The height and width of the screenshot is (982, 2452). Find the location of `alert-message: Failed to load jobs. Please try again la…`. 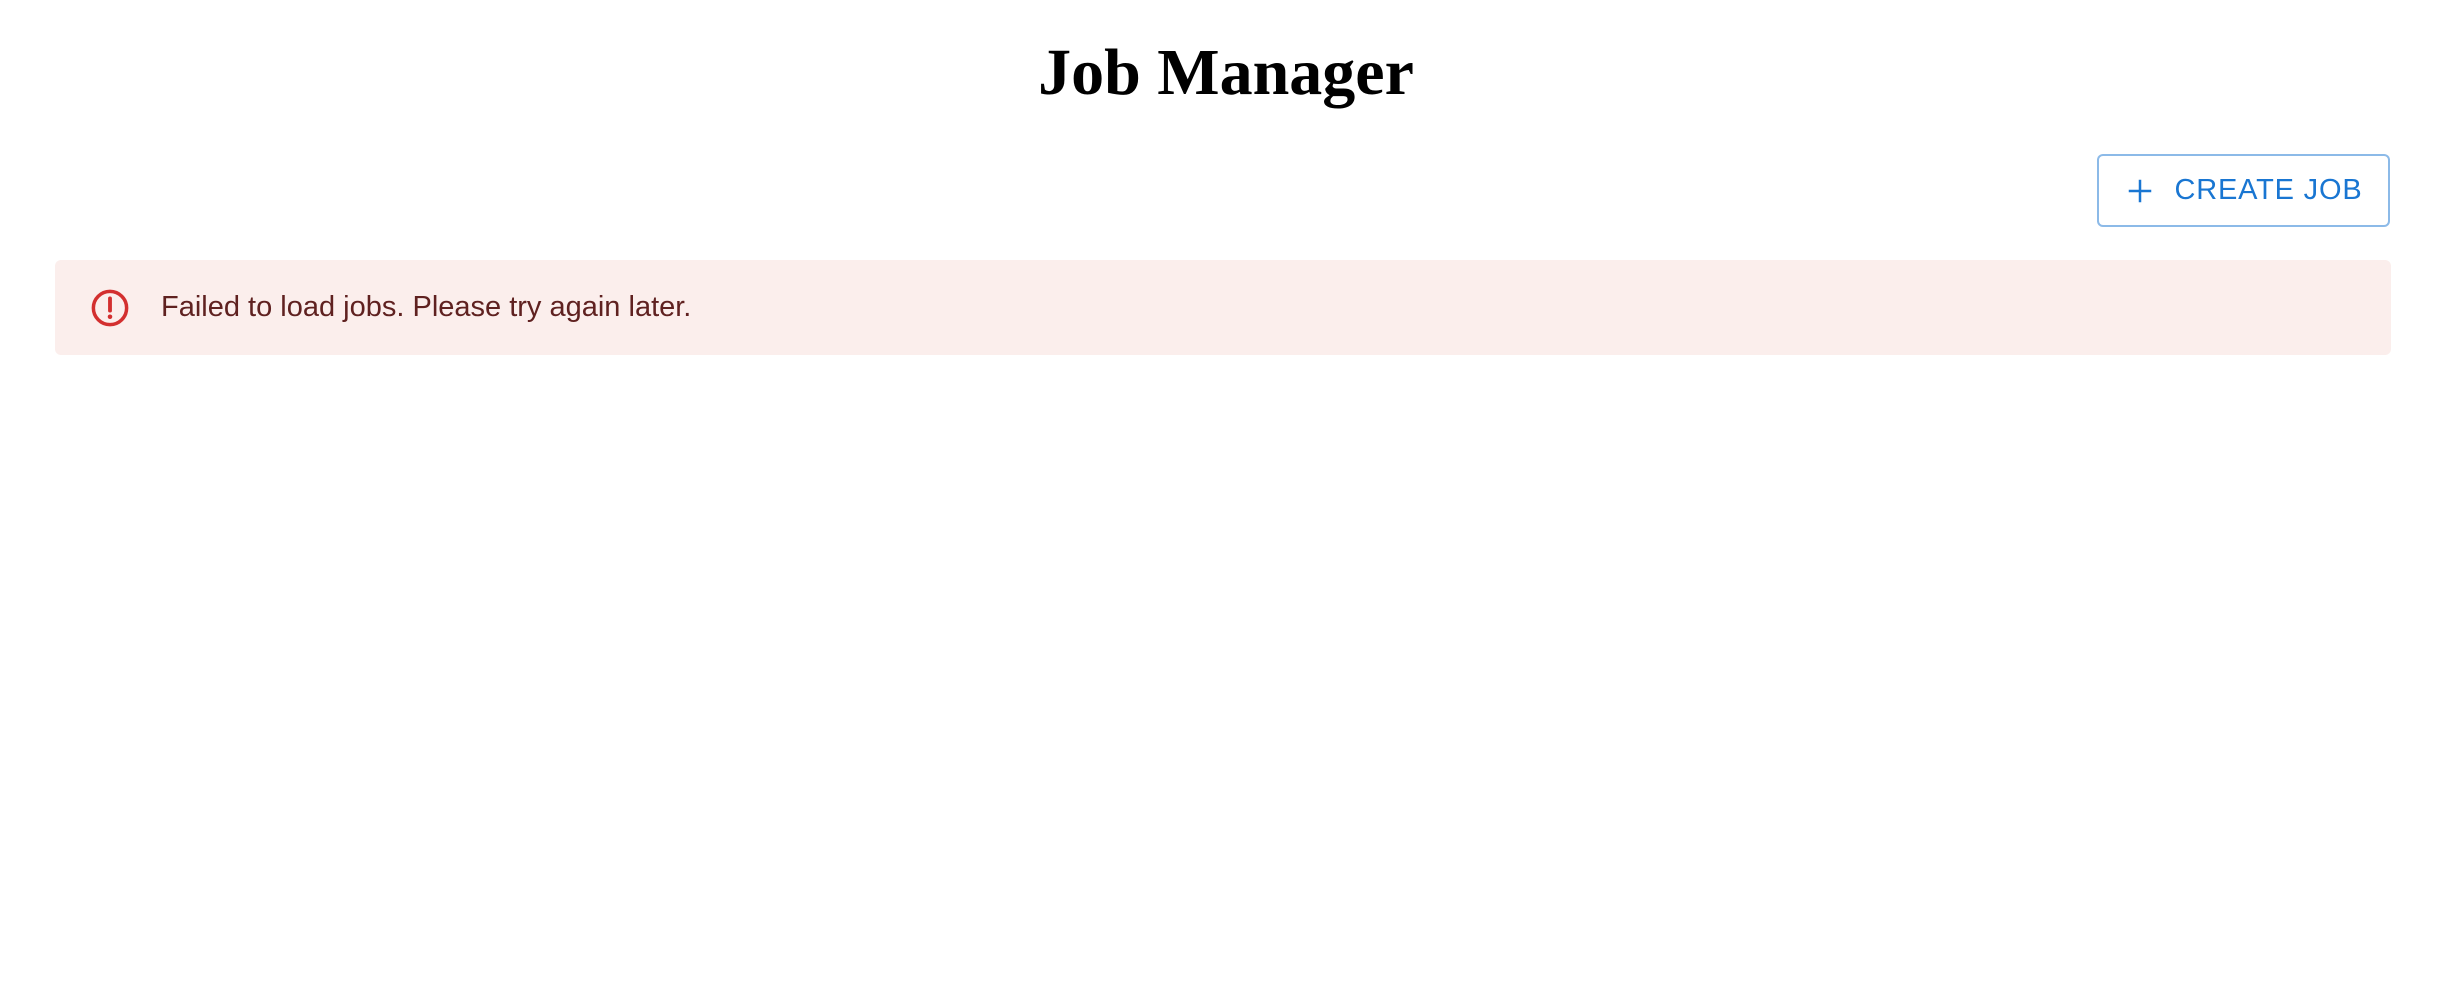

alert-message: Failed to load jobs. Please try again la… is located at coordinates (426, 307).